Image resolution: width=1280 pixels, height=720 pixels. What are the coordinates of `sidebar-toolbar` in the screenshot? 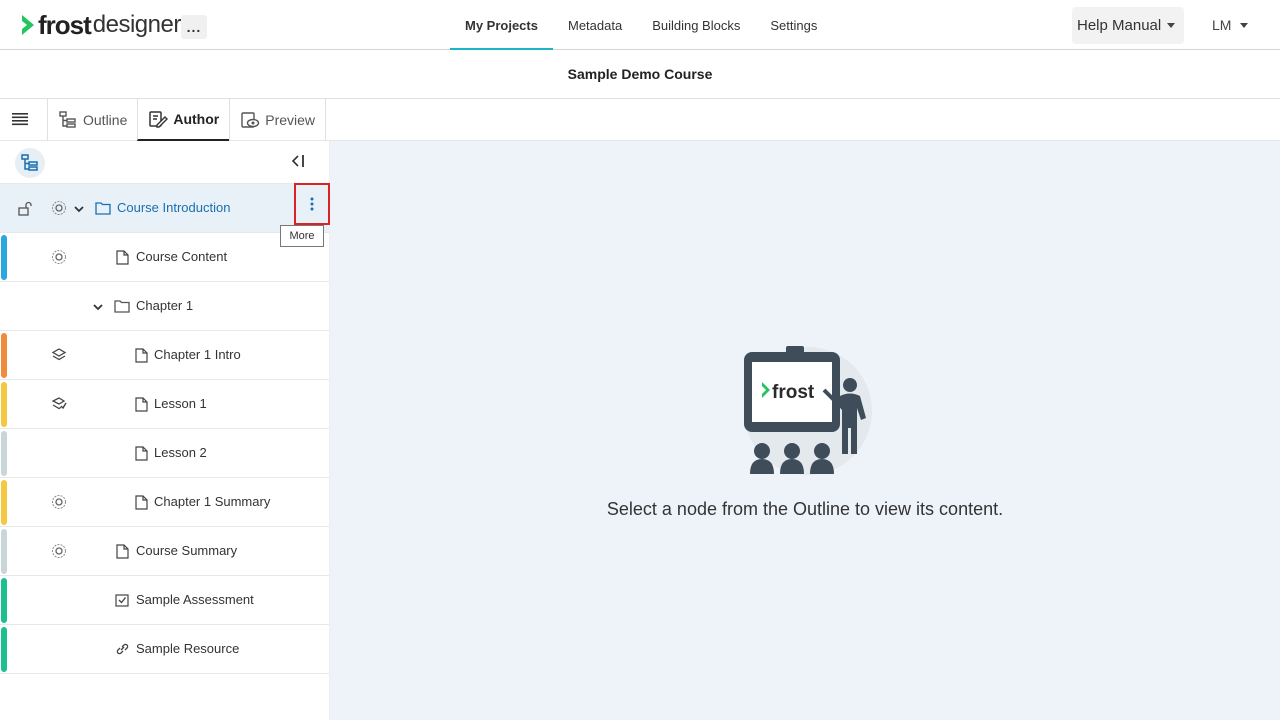 It's located at (164, 162).